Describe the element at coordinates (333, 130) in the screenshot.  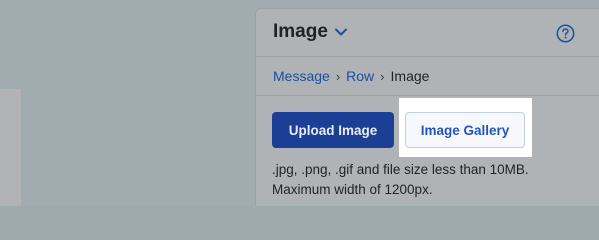
I see `upload-image-button: Upload Image` at that location.